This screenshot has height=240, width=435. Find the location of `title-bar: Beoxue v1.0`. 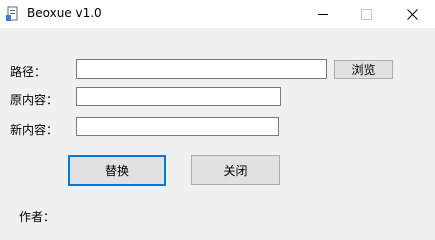

title-bar: Beoxue v1.0 is located at coordinates (217, 14).